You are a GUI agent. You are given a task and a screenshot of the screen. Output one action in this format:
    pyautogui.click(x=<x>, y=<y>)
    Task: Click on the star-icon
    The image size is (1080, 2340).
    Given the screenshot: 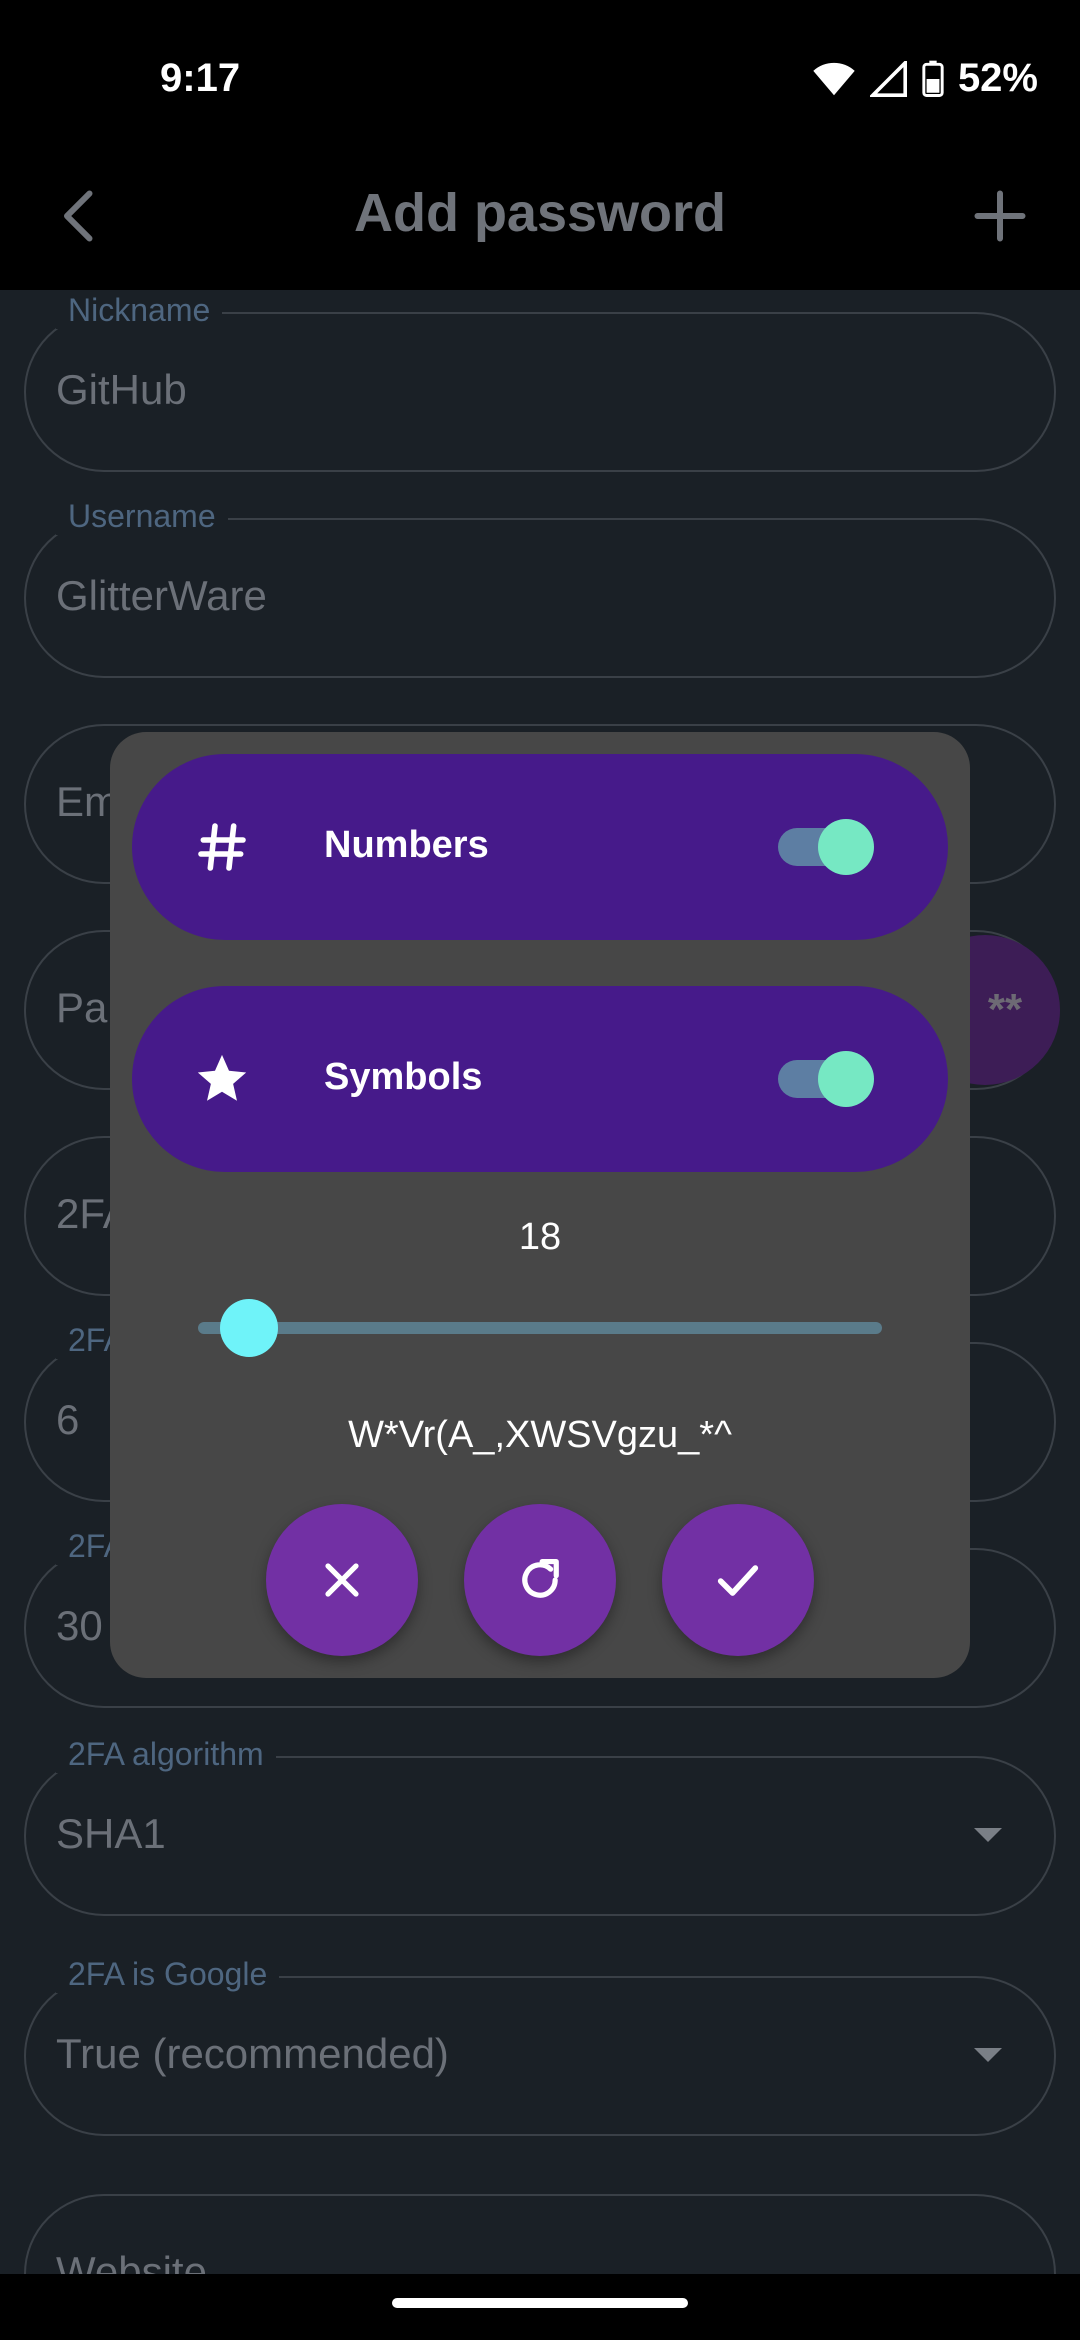 What is the action you would take?
    pyautogui.click(x=222, y=1079)
    